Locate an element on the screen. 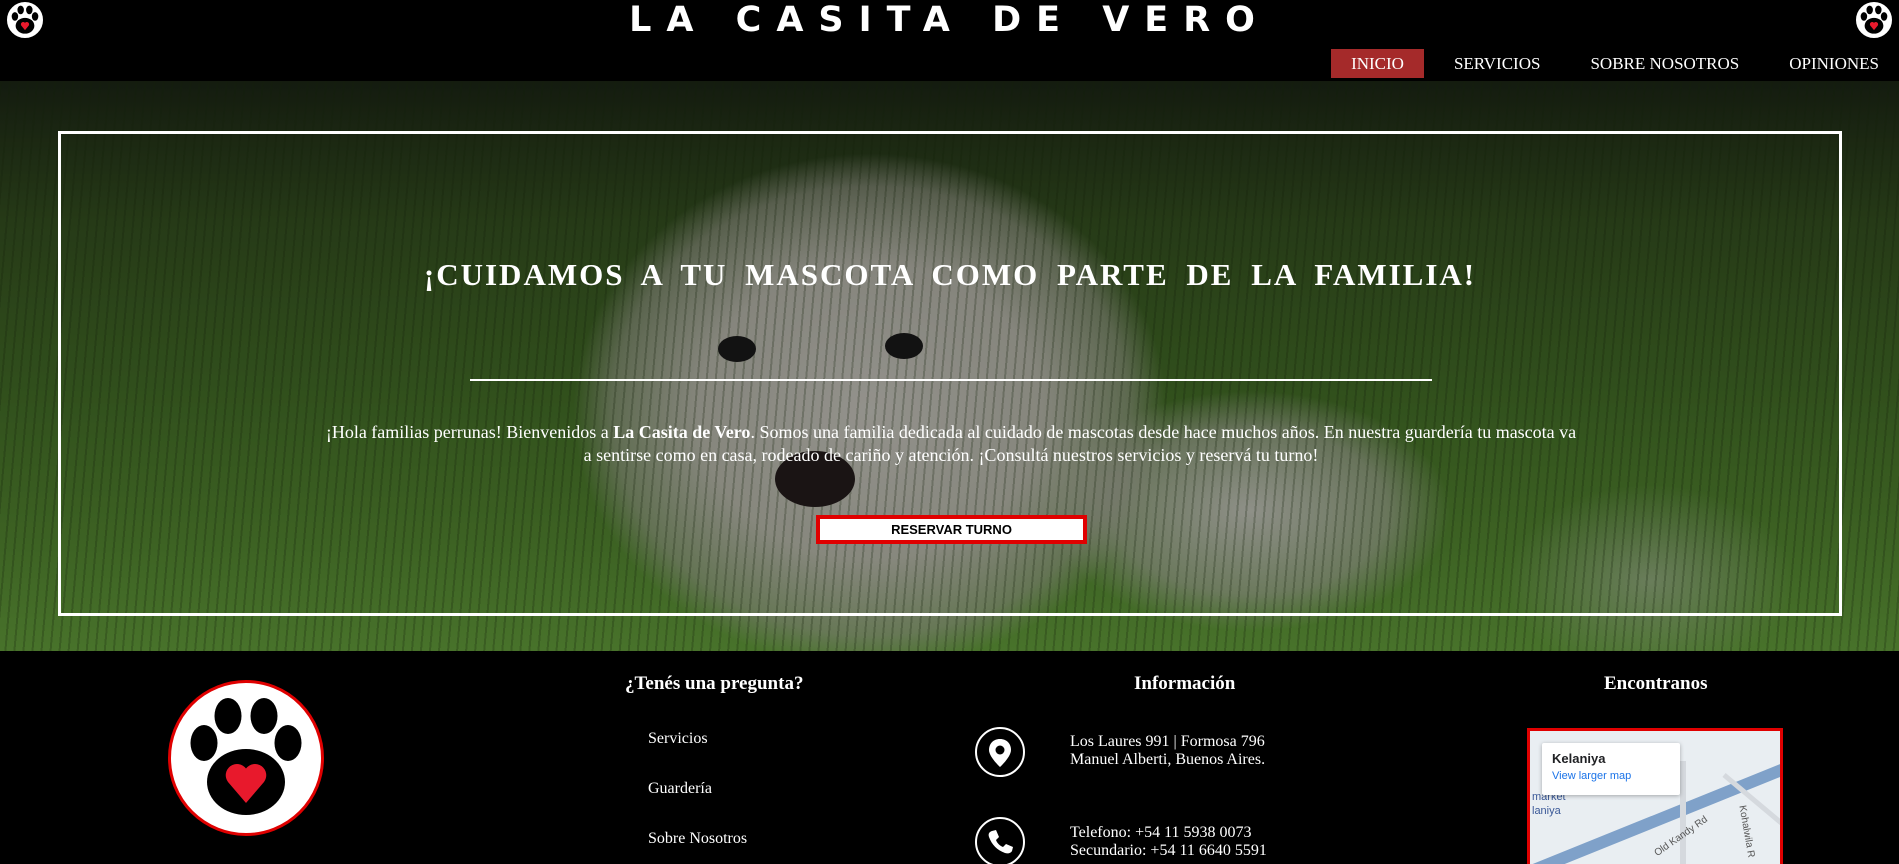  map-label: laniya is located at coordinates (1546, 811).